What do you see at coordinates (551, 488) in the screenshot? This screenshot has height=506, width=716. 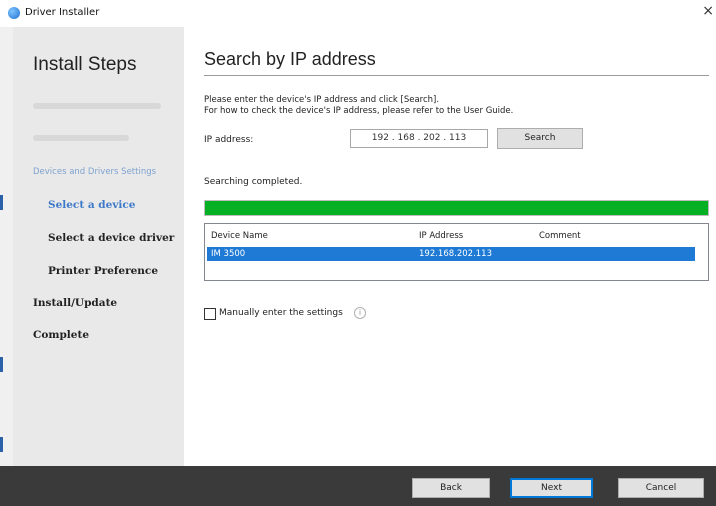 I see `next-button: Next` at bounding box center [551, 488].